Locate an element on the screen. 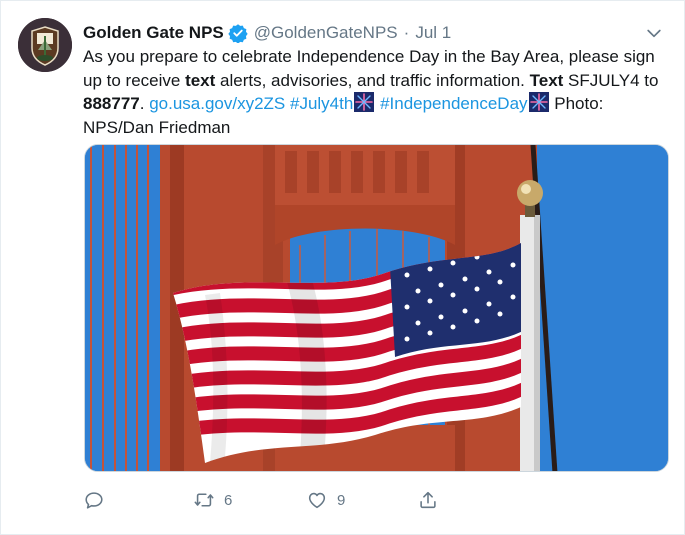 This screenshot has height=535, width=685. nps-logo-icon is located at coordinates (45, 45).